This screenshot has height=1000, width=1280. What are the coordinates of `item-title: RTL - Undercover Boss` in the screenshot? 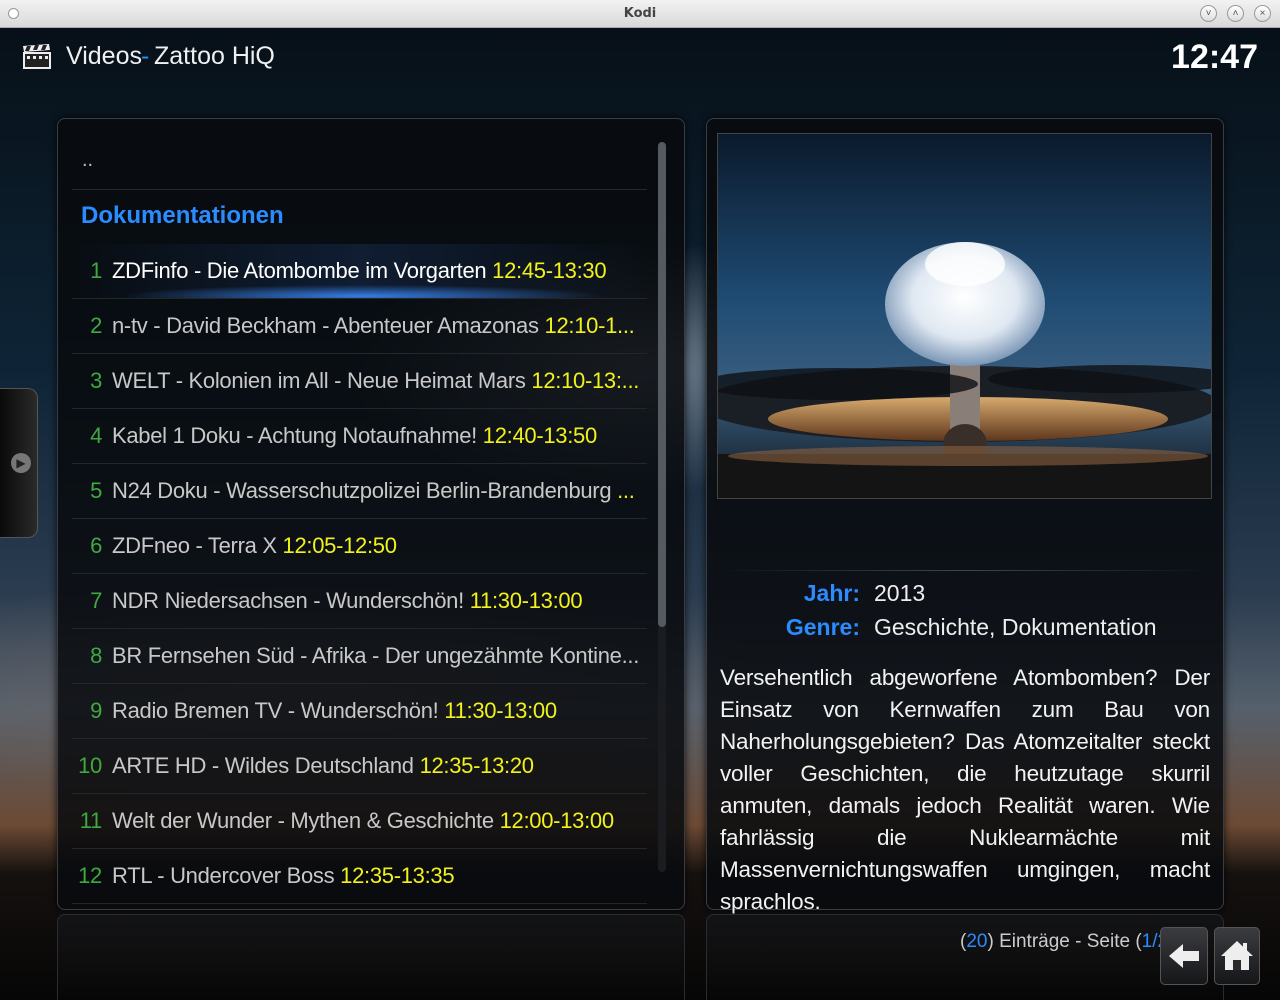 It's located at (223, 875).